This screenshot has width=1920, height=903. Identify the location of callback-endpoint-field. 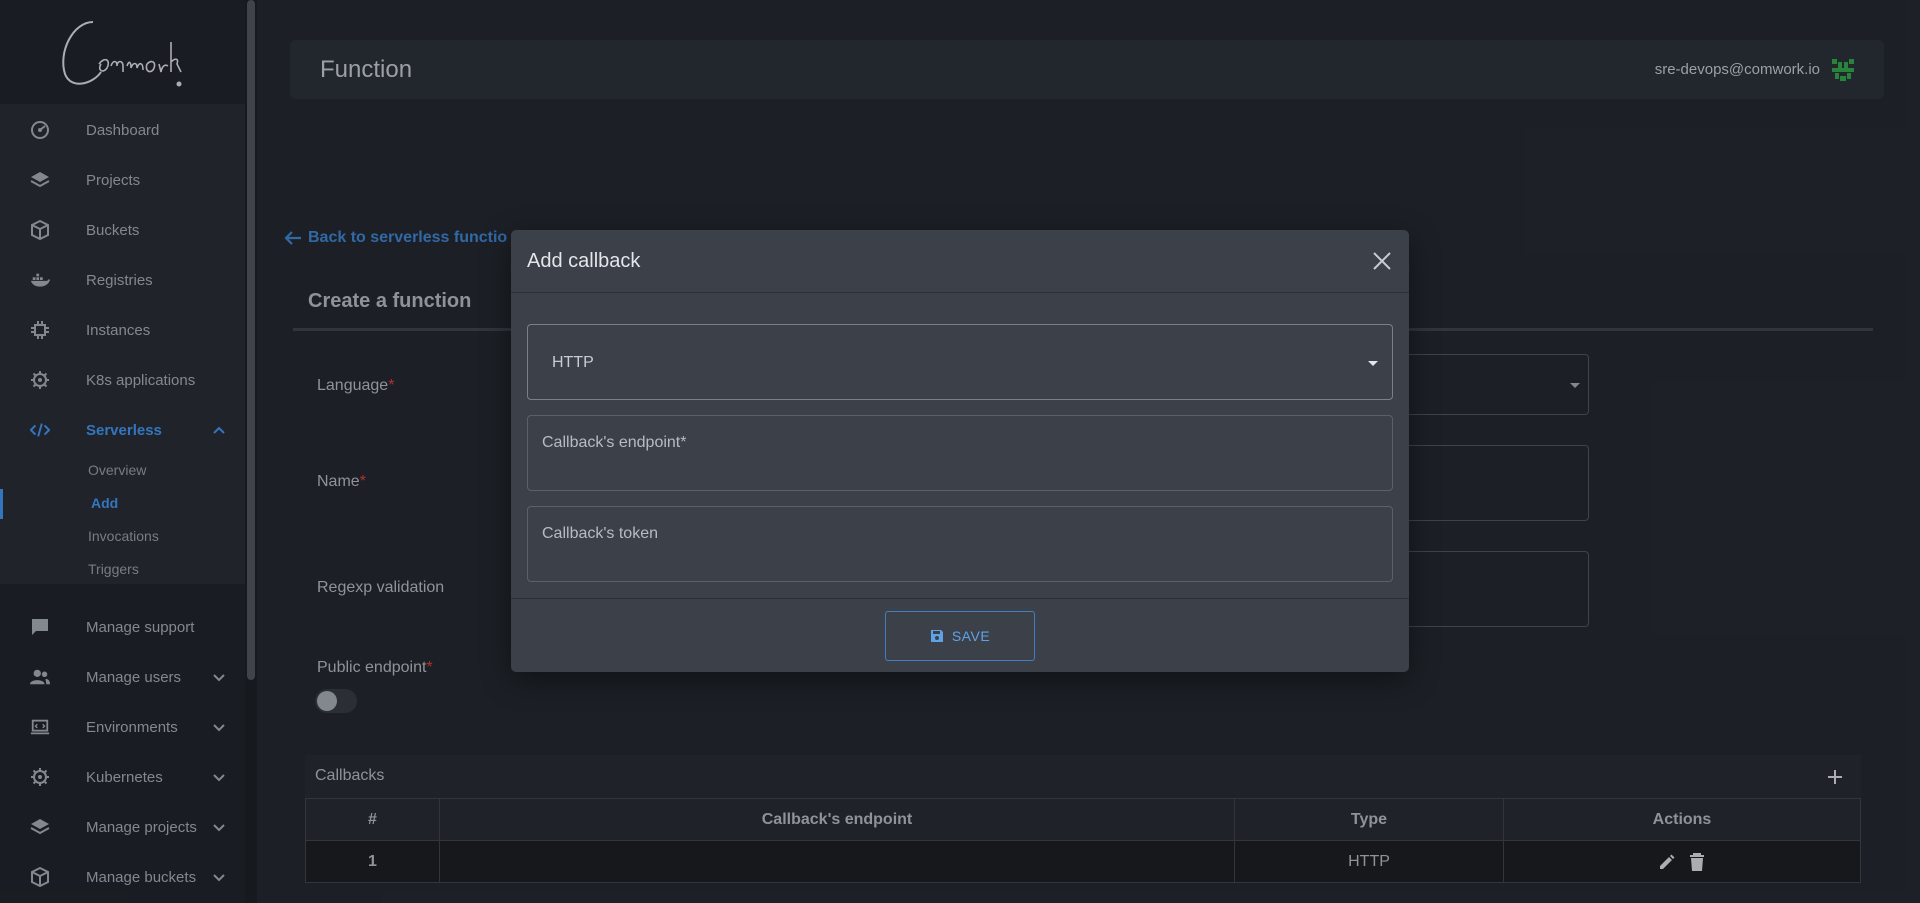
(960, 453).